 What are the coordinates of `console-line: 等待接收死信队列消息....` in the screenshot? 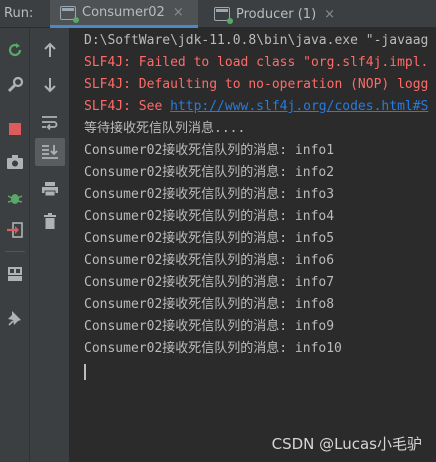 It's located at (165, 128).